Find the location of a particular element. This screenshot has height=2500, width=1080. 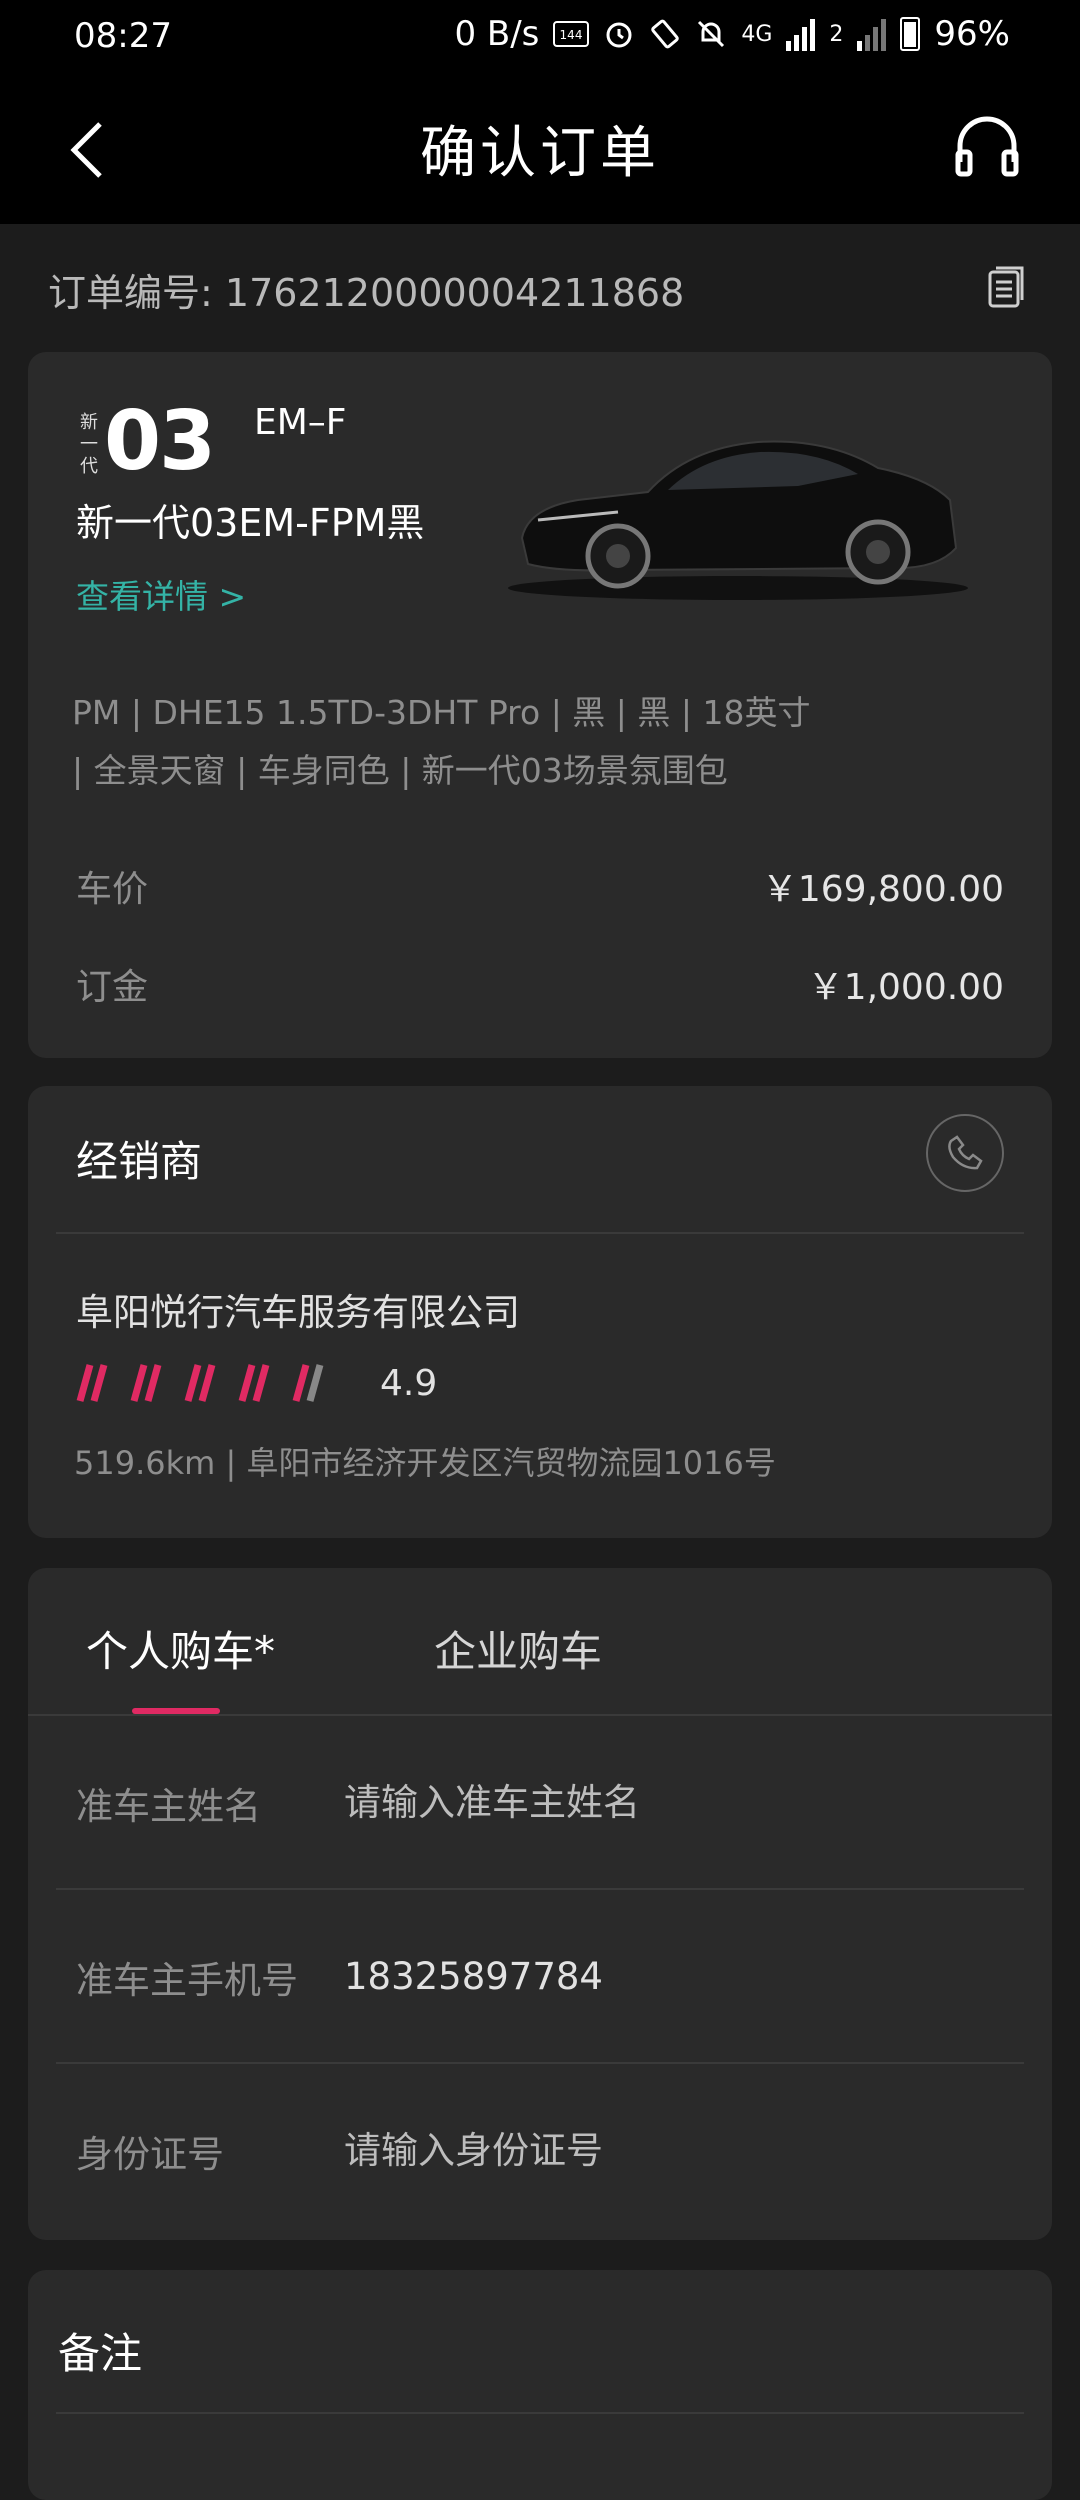

owner-phone-label: 准车主手机号 is located at coordinates (187, 1980).